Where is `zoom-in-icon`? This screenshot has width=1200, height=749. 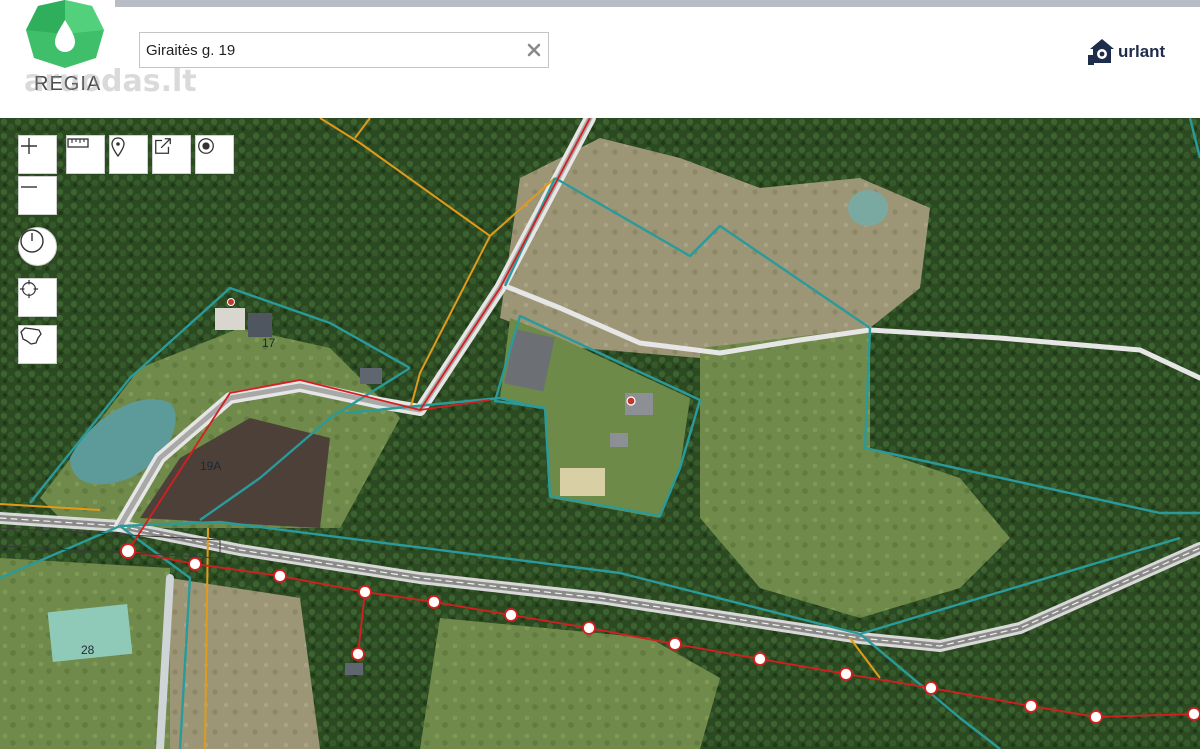
zoom-in-icon is located at coordinates (29, 146).